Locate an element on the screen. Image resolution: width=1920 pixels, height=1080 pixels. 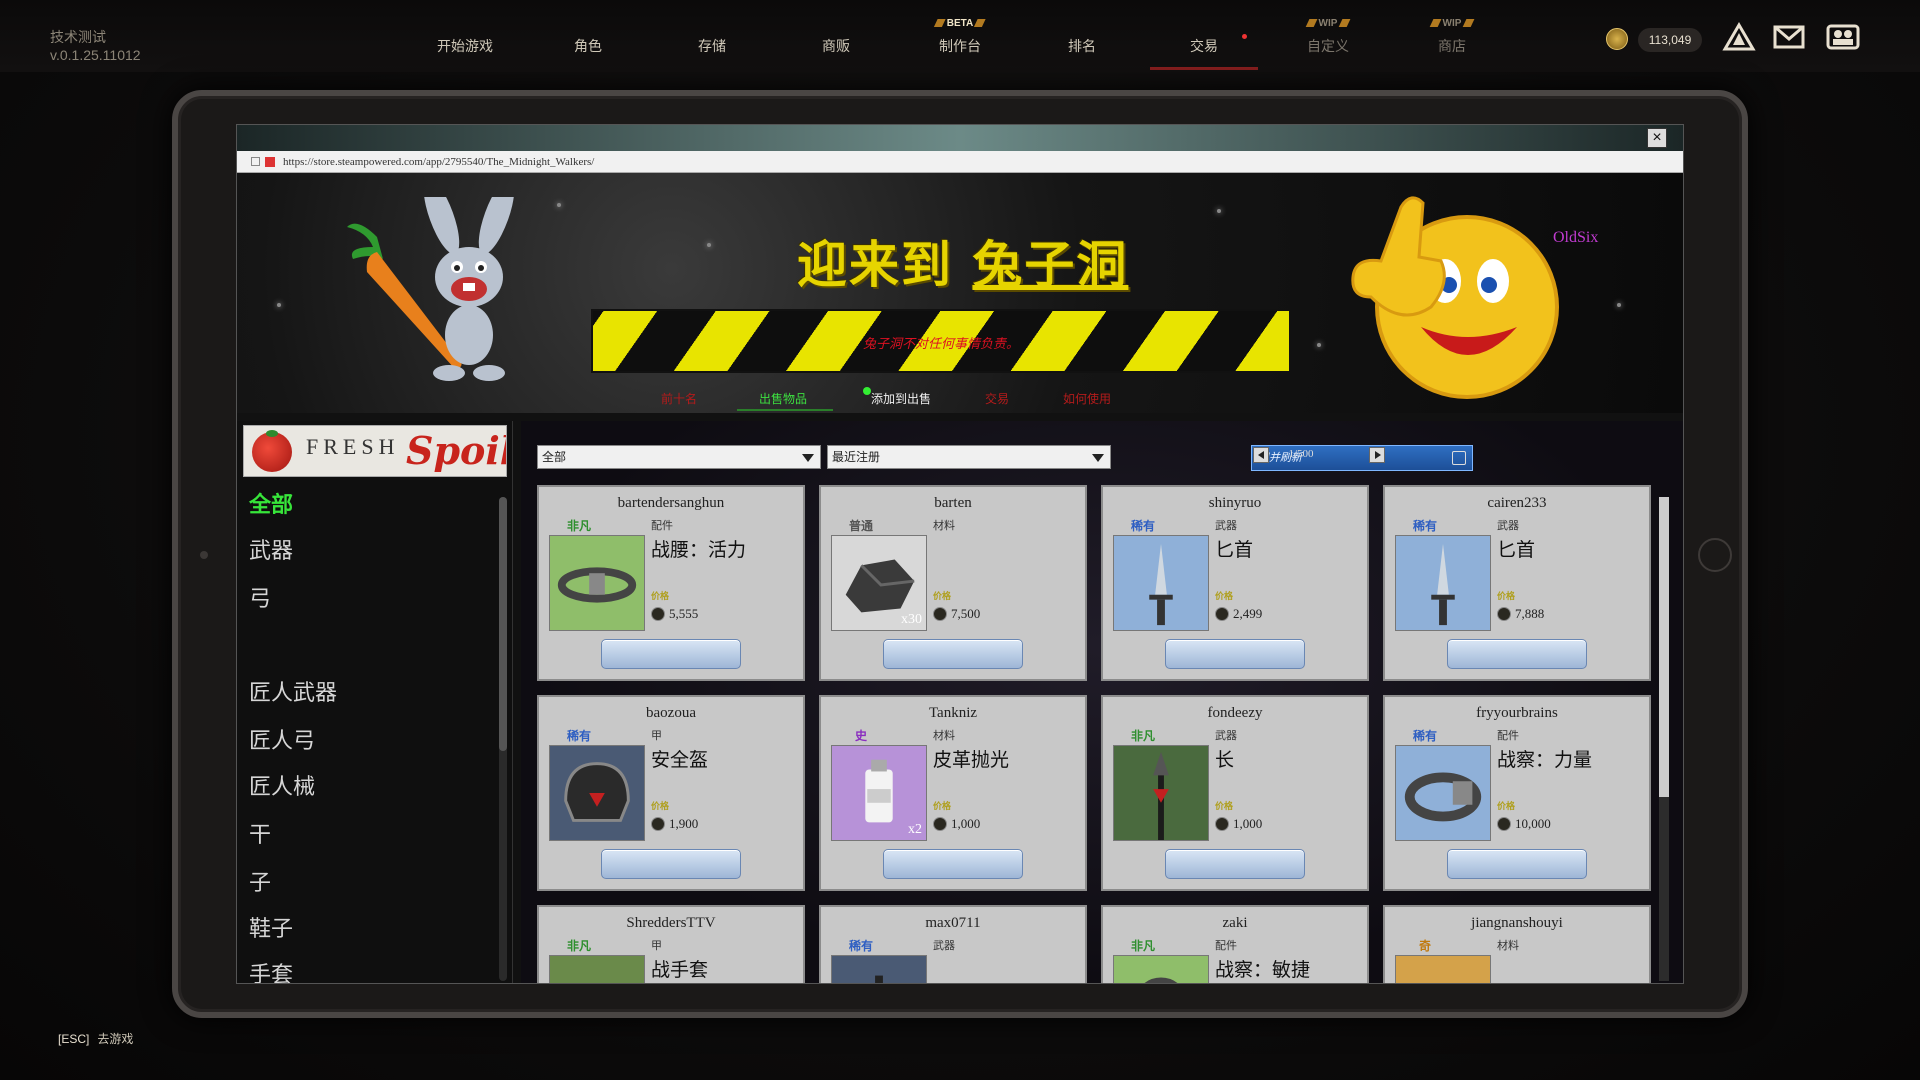
rarity-label: 奇 is located at coordinates (1425, 946).